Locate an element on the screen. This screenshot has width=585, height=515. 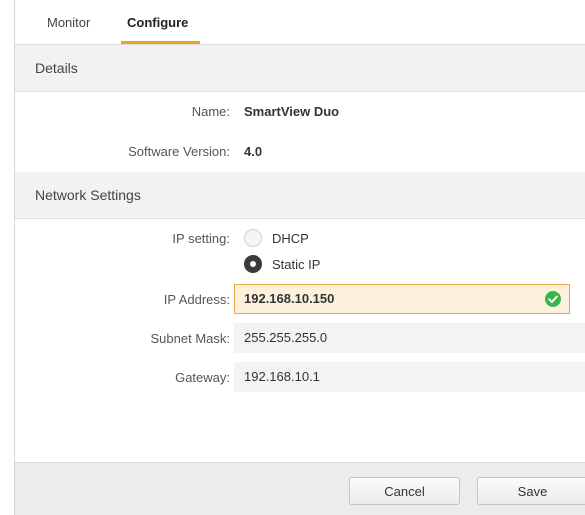
name-value: SmartView Duo is located at coordinates (292, 111).